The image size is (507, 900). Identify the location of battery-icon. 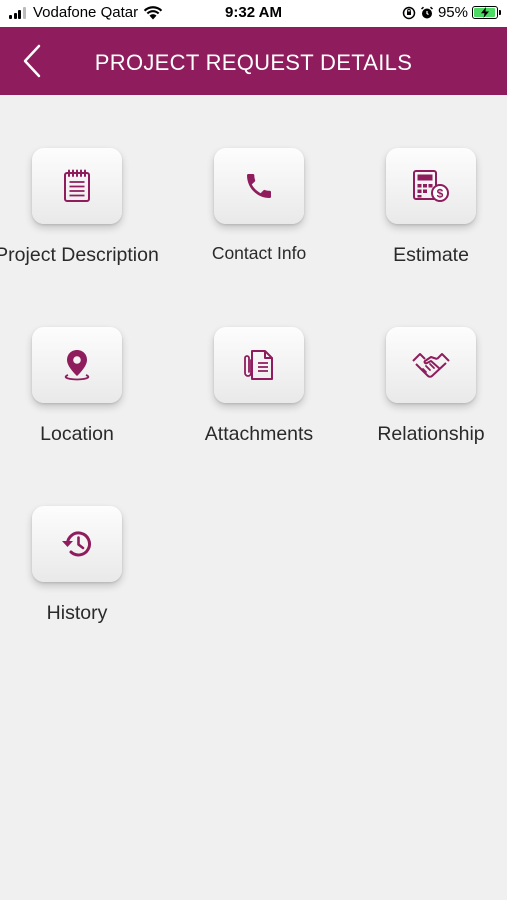
(486, 12).